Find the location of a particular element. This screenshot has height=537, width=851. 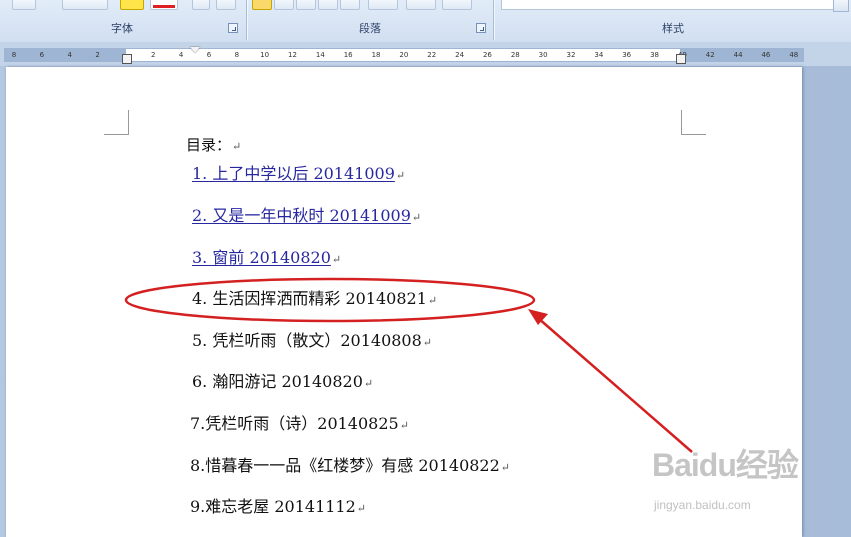

enclose-char-button is located at coordinates (226, 5).